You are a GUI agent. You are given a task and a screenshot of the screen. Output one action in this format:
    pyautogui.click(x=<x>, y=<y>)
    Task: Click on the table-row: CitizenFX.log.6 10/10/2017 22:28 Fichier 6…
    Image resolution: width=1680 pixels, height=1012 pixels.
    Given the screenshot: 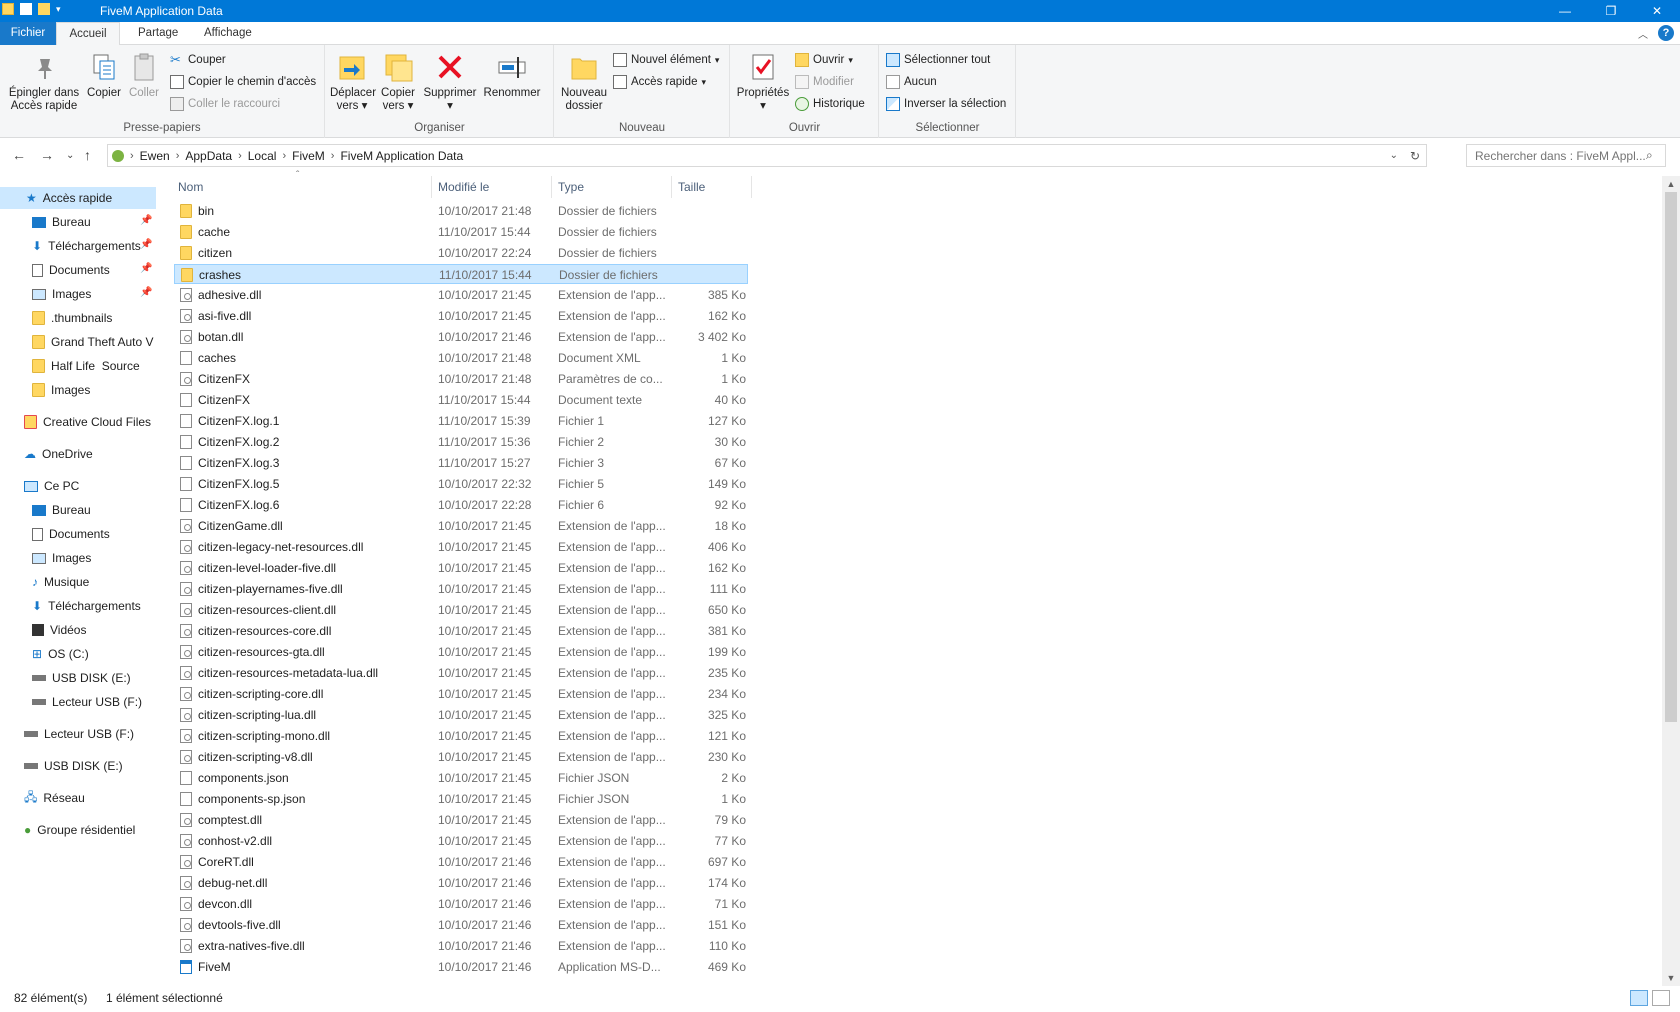 What is the action you would take?
    pyautogui.click(x=461, y=505)
    